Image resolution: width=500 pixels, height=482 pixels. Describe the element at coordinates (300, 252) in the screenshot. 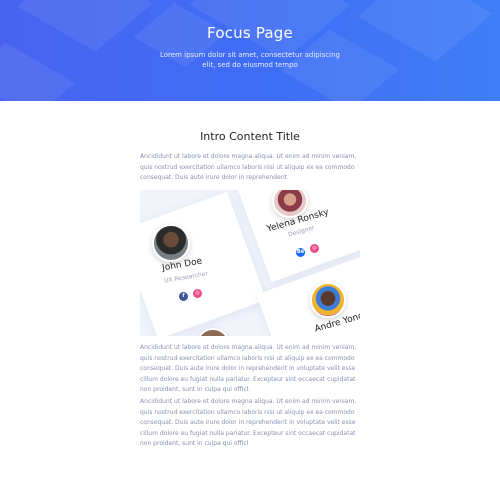

I see `behance-icon: Bē` at that location.